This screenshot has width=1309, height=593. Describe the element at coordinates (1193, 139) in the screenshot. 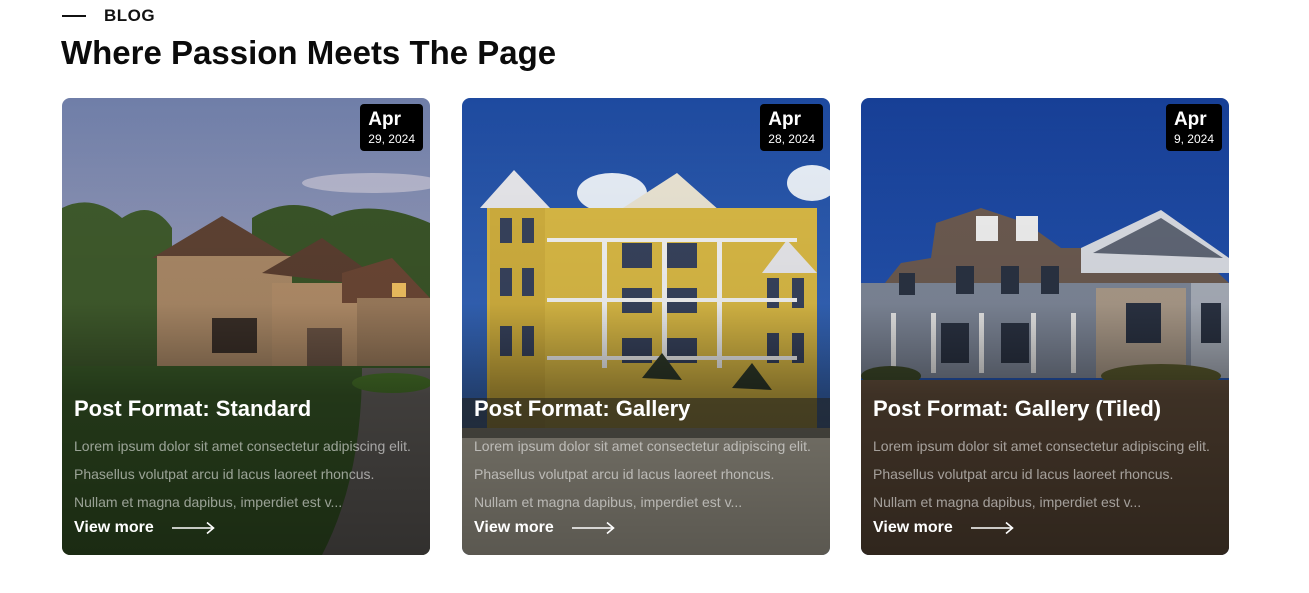

I see `date-day-year: 9, 2024` at that location.